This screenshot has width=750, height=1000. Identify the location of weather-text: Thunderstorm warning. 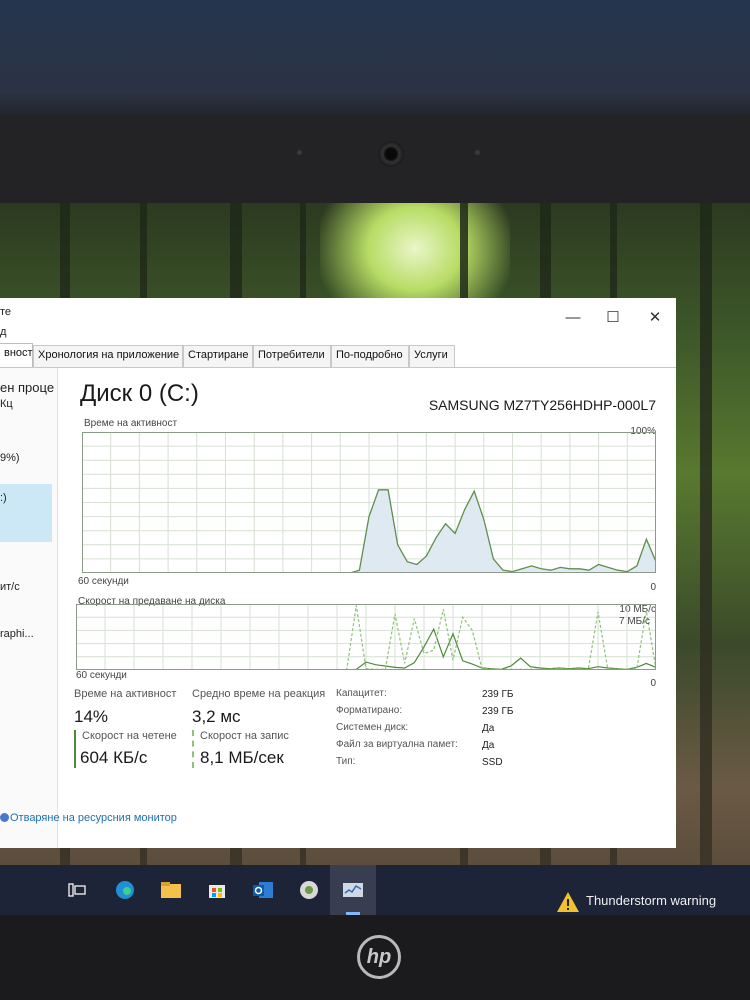
(651, 900).